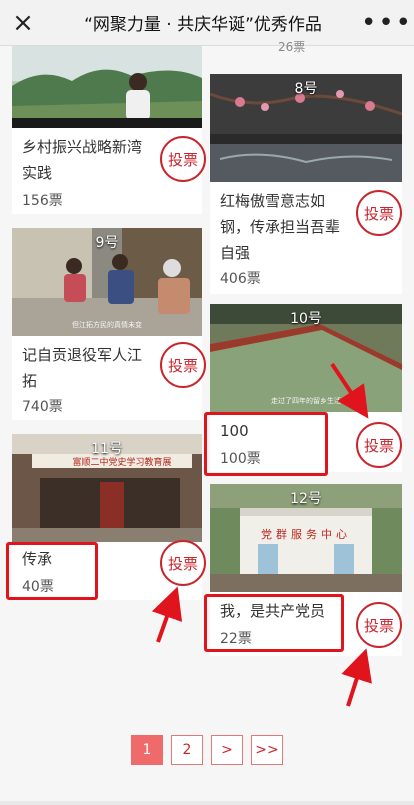 This screenshot has height=805, width=414. Describe the element at coordinates (227, 750) in the screenshot. I see `next-page-button: >` at that location.